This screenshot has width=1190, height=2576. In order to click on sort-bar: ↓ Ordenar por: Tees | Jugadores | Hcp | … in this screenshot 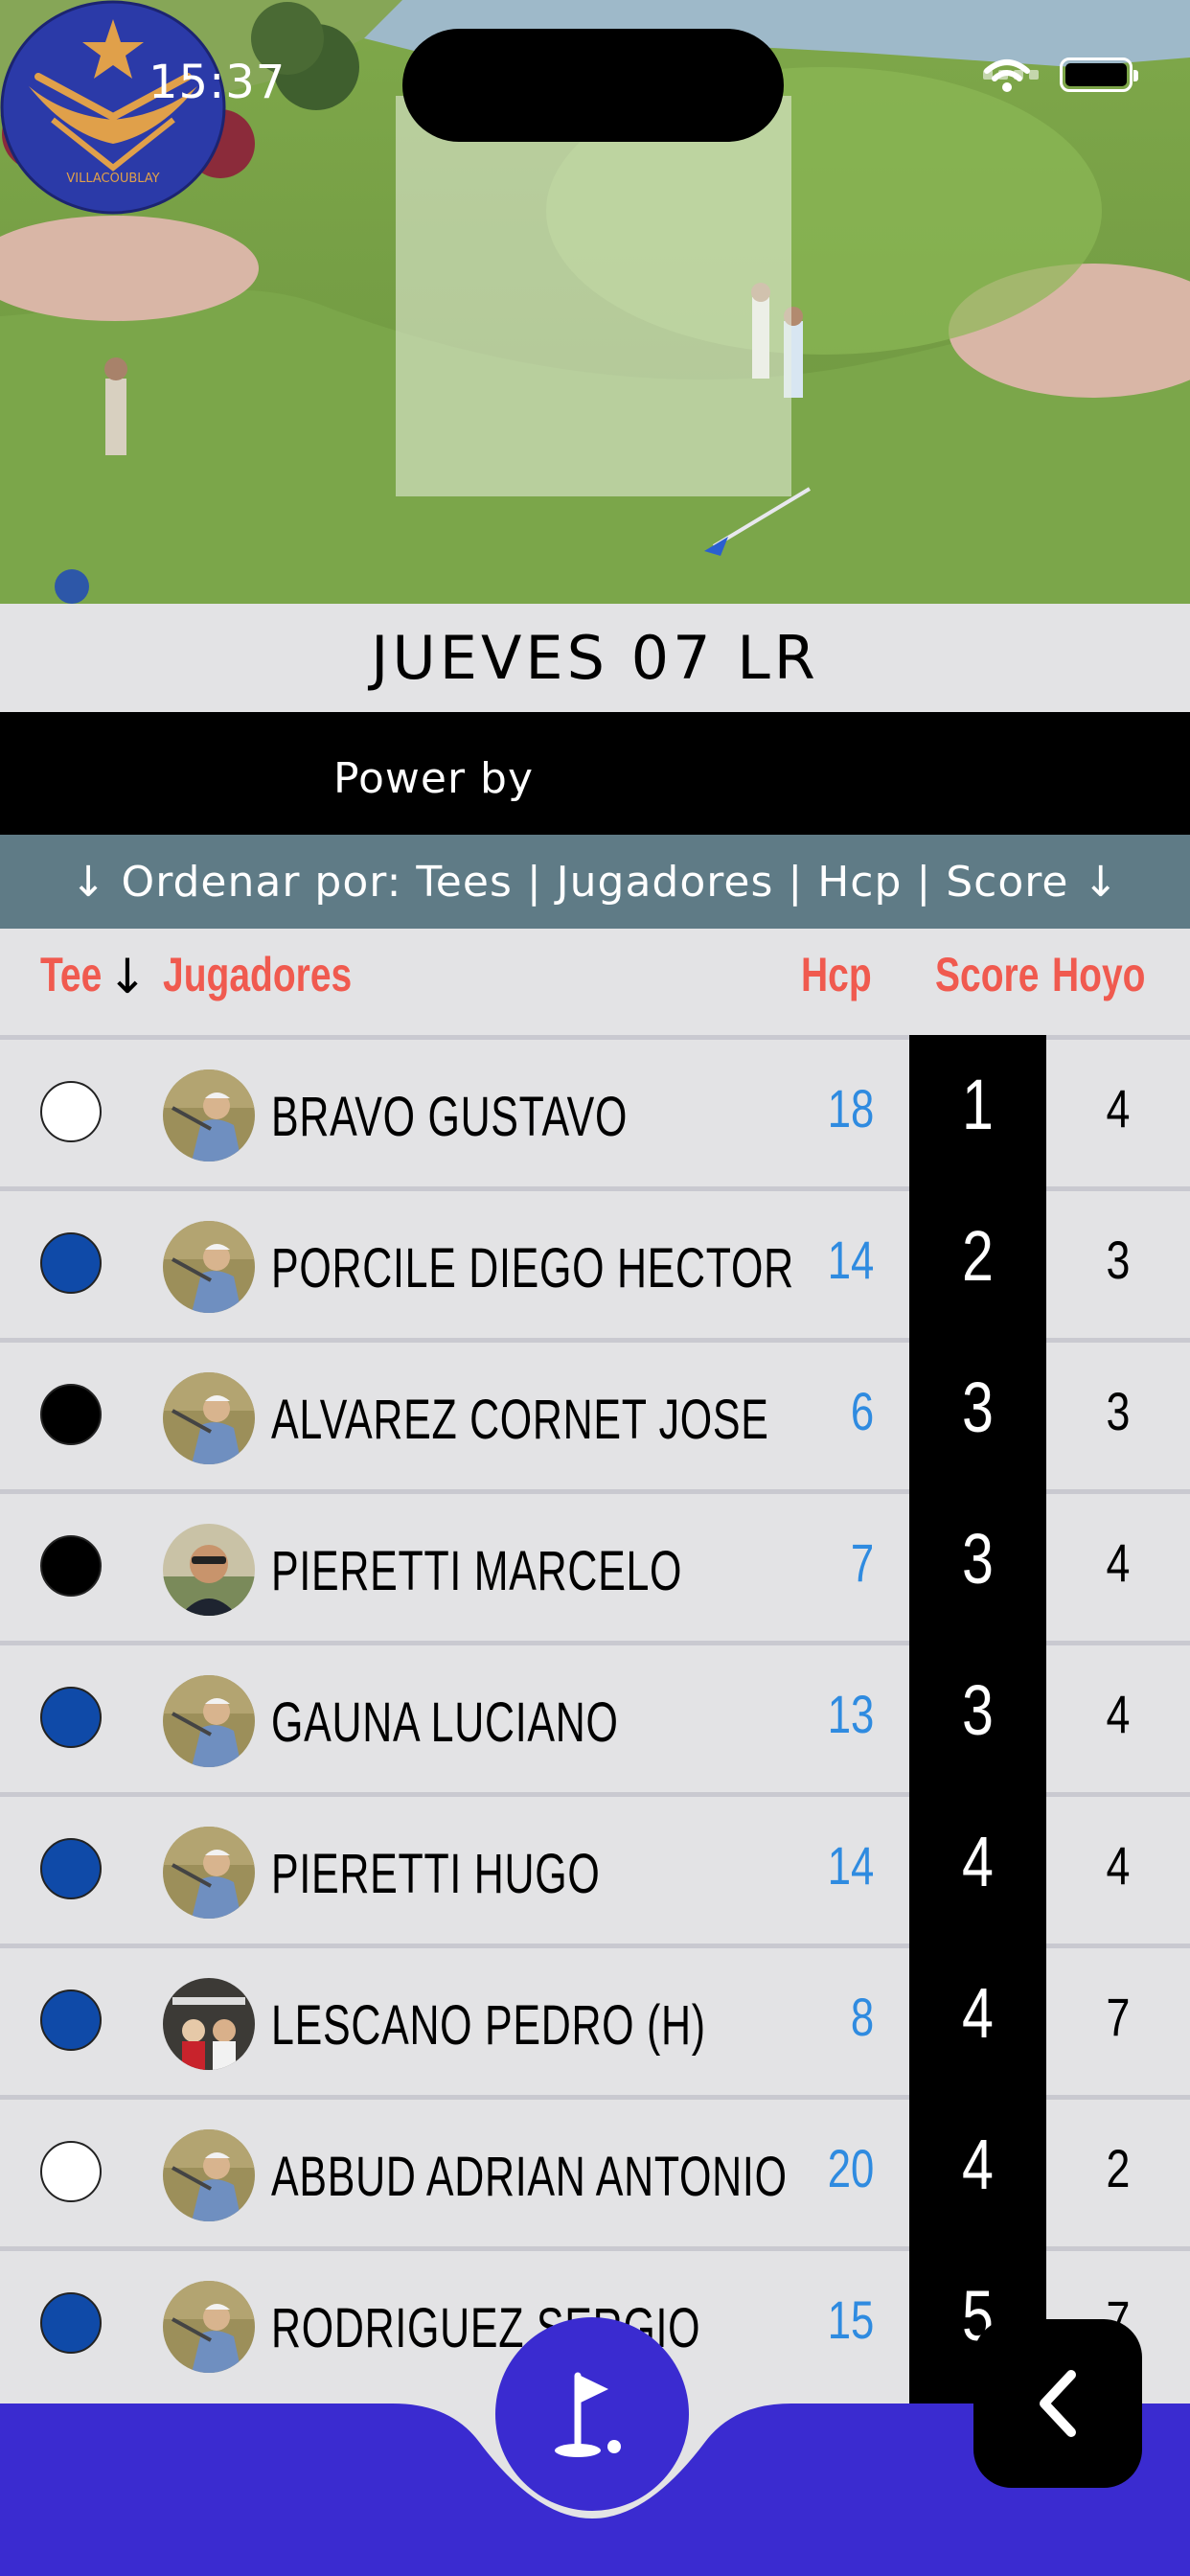, I will do `click(595, 882)`.